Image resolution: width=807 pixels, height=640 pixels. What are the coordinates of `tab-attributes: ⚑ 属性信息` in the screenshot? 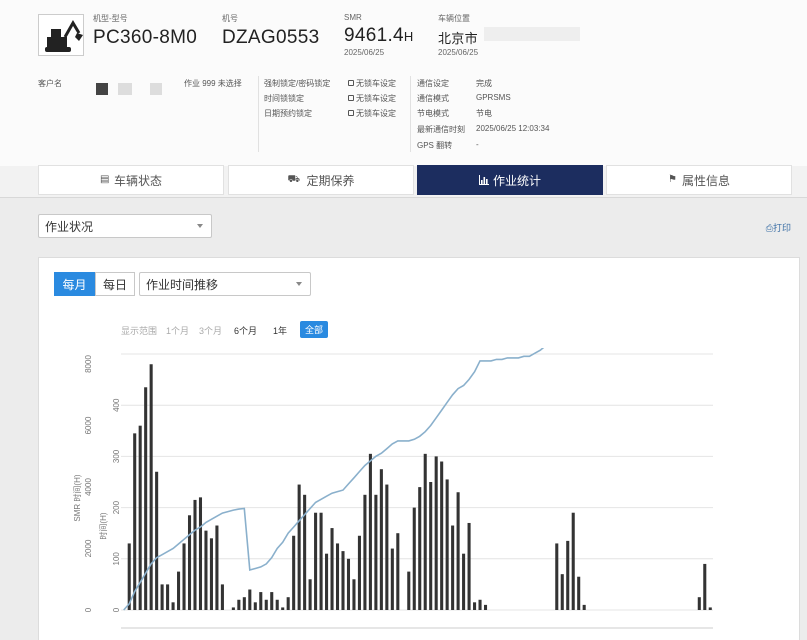 It's located at (699, 180).